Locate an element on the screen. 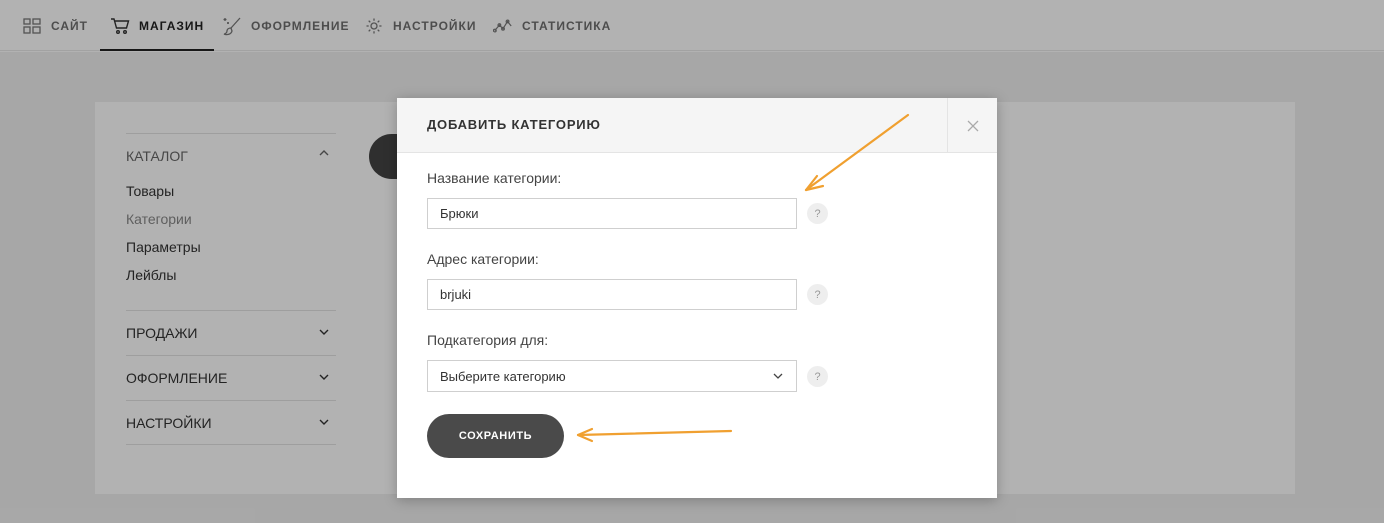 This screenshot has height=523, width=1384. chevron-down-icon is located at coordinates (778, 376).